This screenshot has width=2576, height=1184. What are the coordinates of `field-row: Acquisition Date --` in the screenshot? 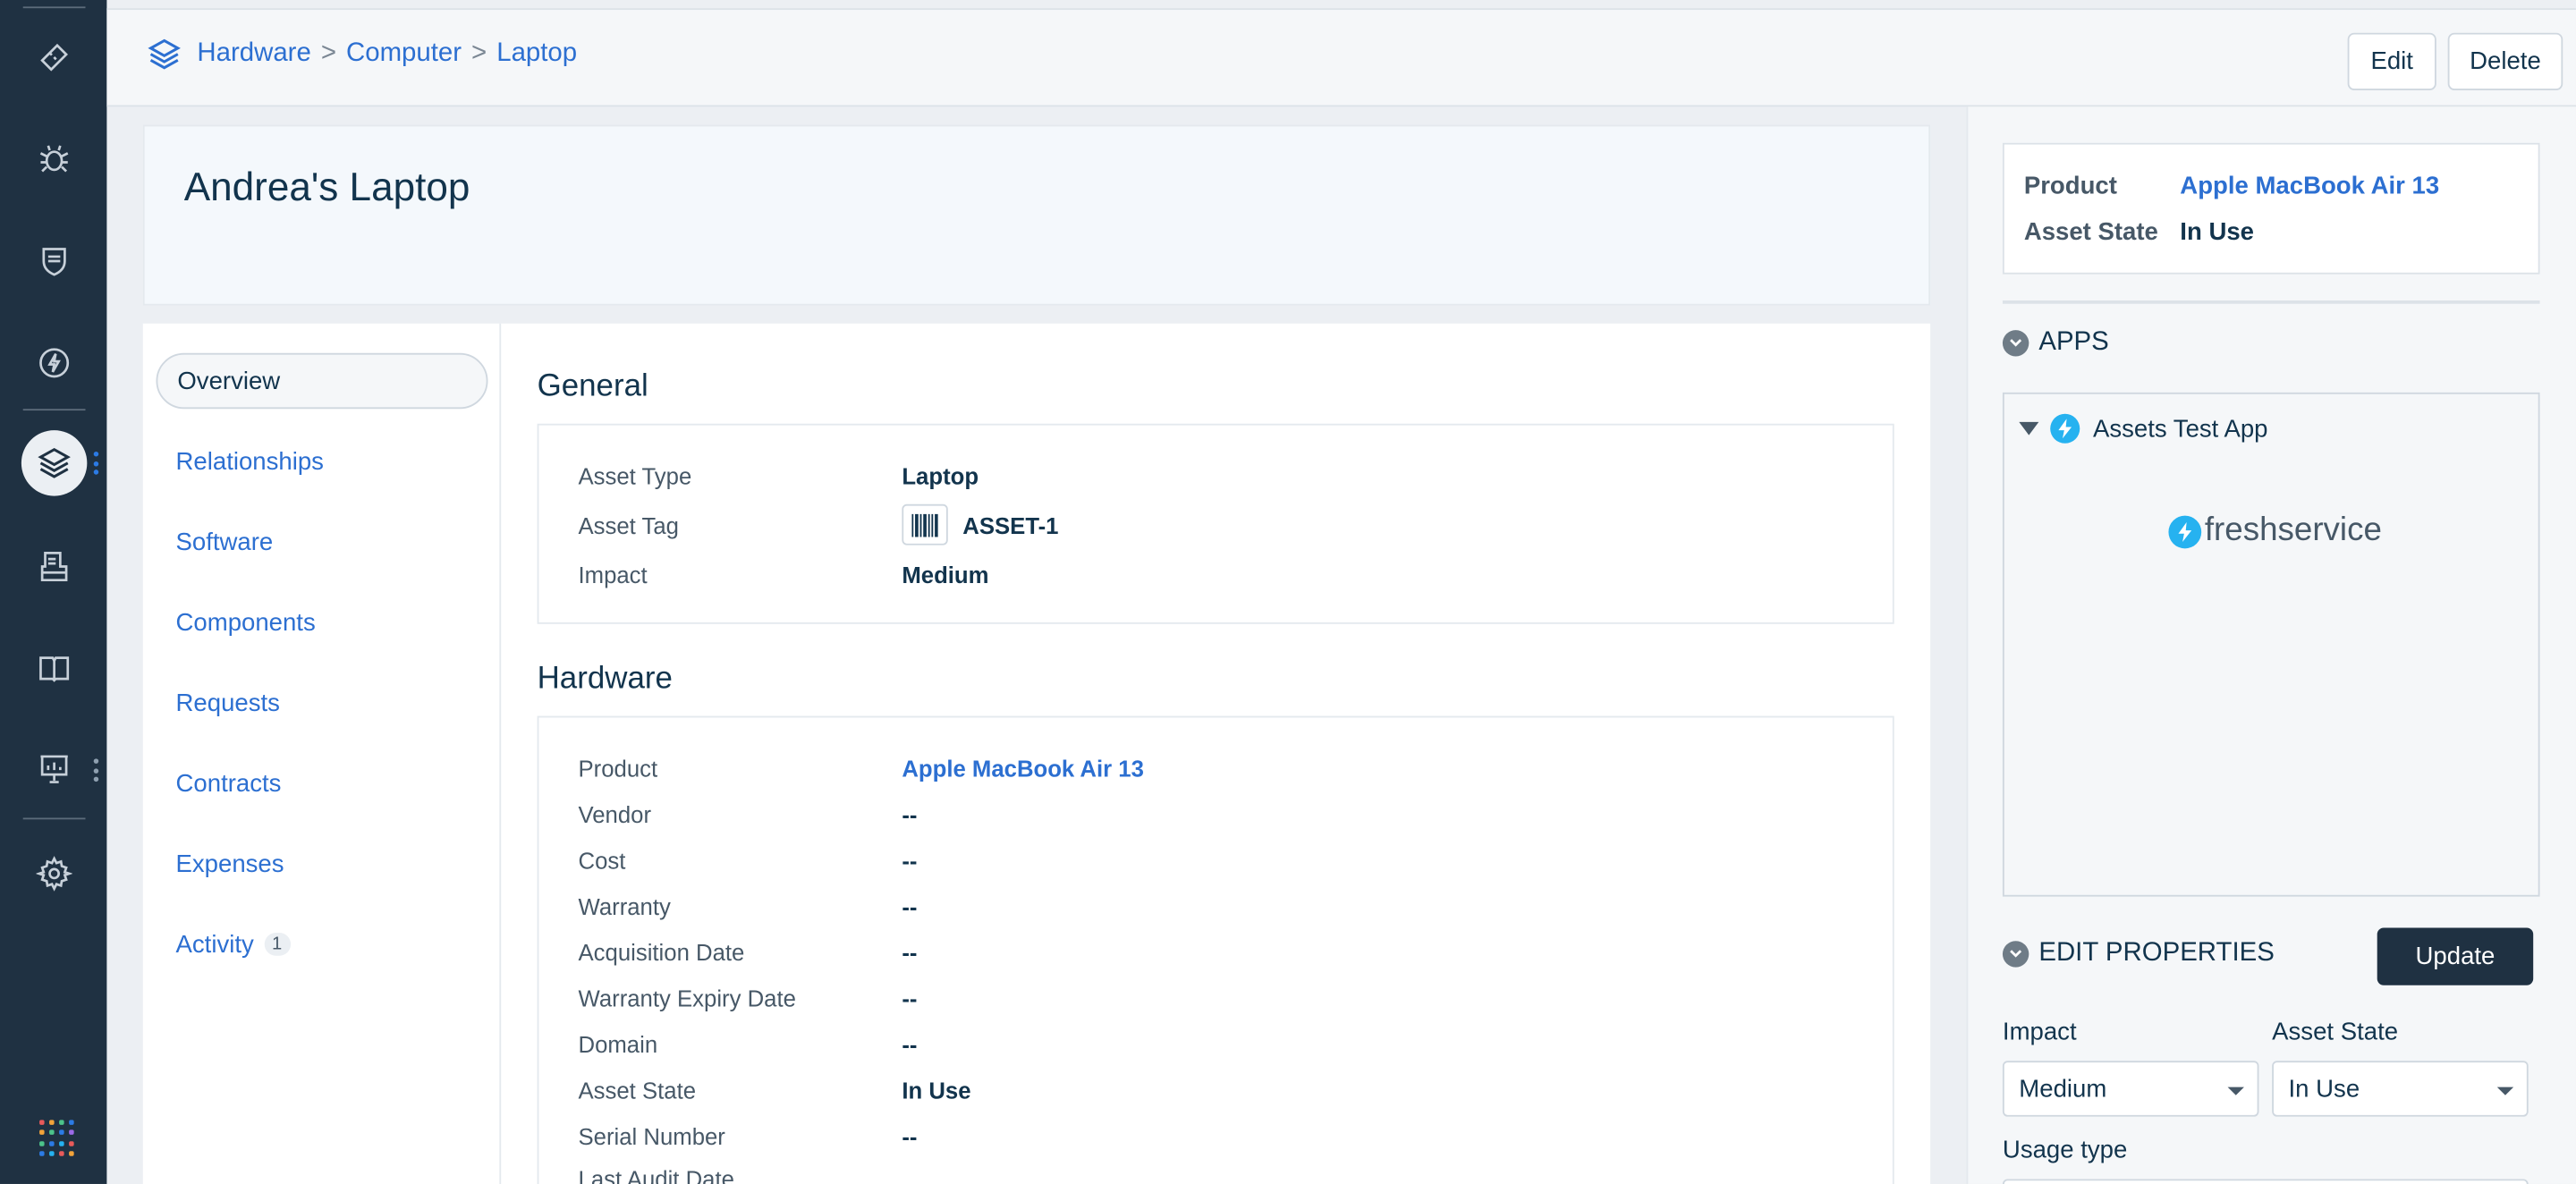 It's located at (748, 952).